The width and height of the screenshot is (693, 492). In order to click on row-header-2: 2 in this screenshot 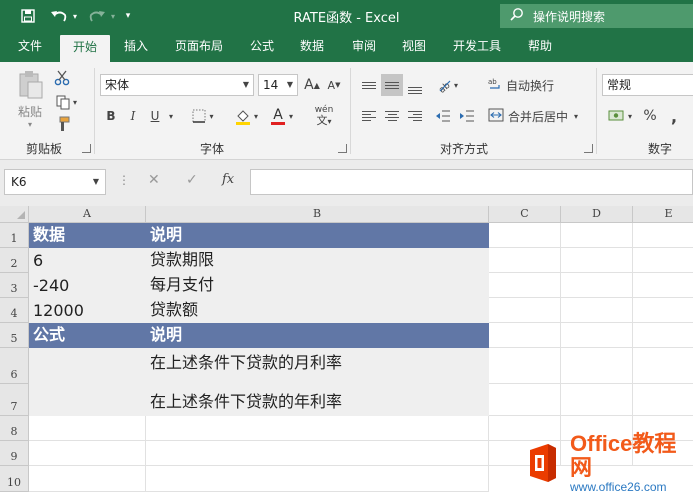, I will do `click(14, 260)`.